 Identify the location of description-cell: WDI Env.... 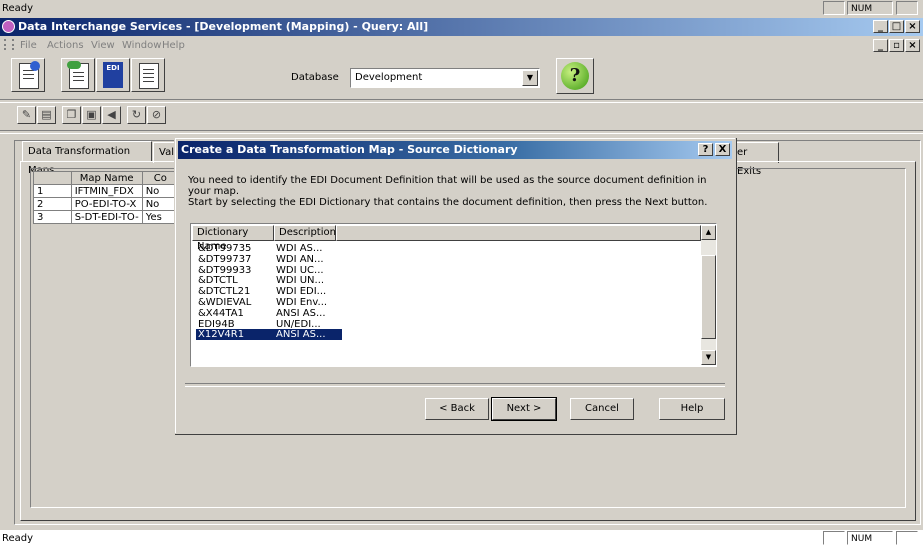
(302, 302).